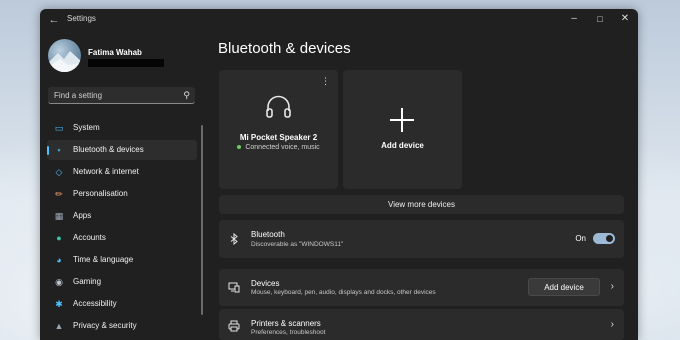 The height and width of the screenshot is (340, 680). What do you see at coordinates (105, 325) in the screenshot?
I see `sidebar-item-label: Privacy & security` at bounding box center [105, 325].